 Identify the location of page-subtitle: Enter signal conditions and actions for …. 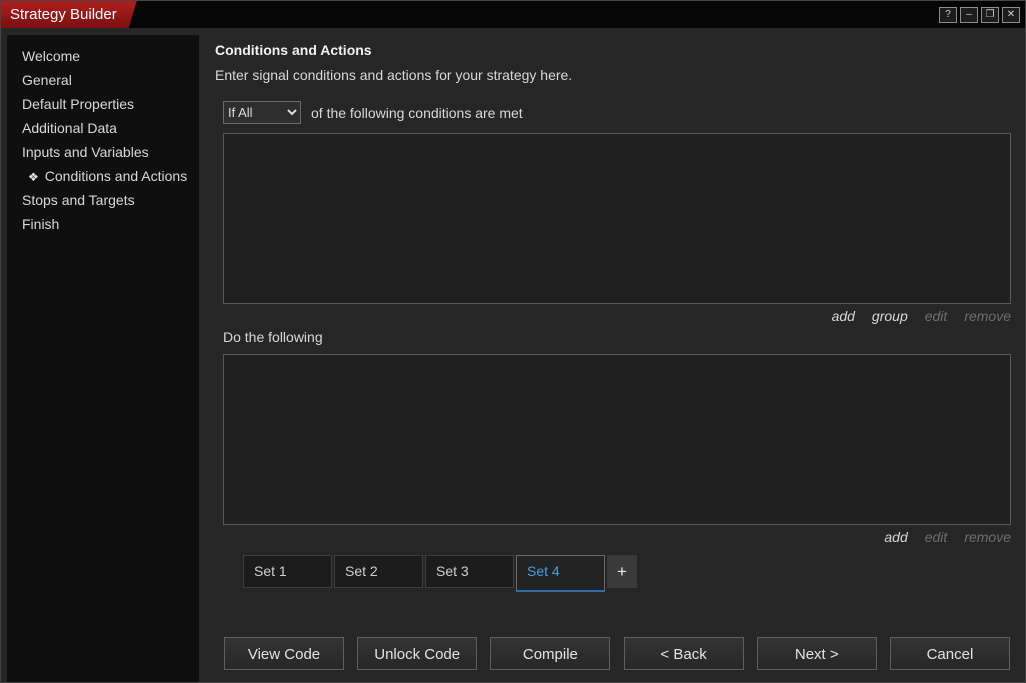
(394, 75).